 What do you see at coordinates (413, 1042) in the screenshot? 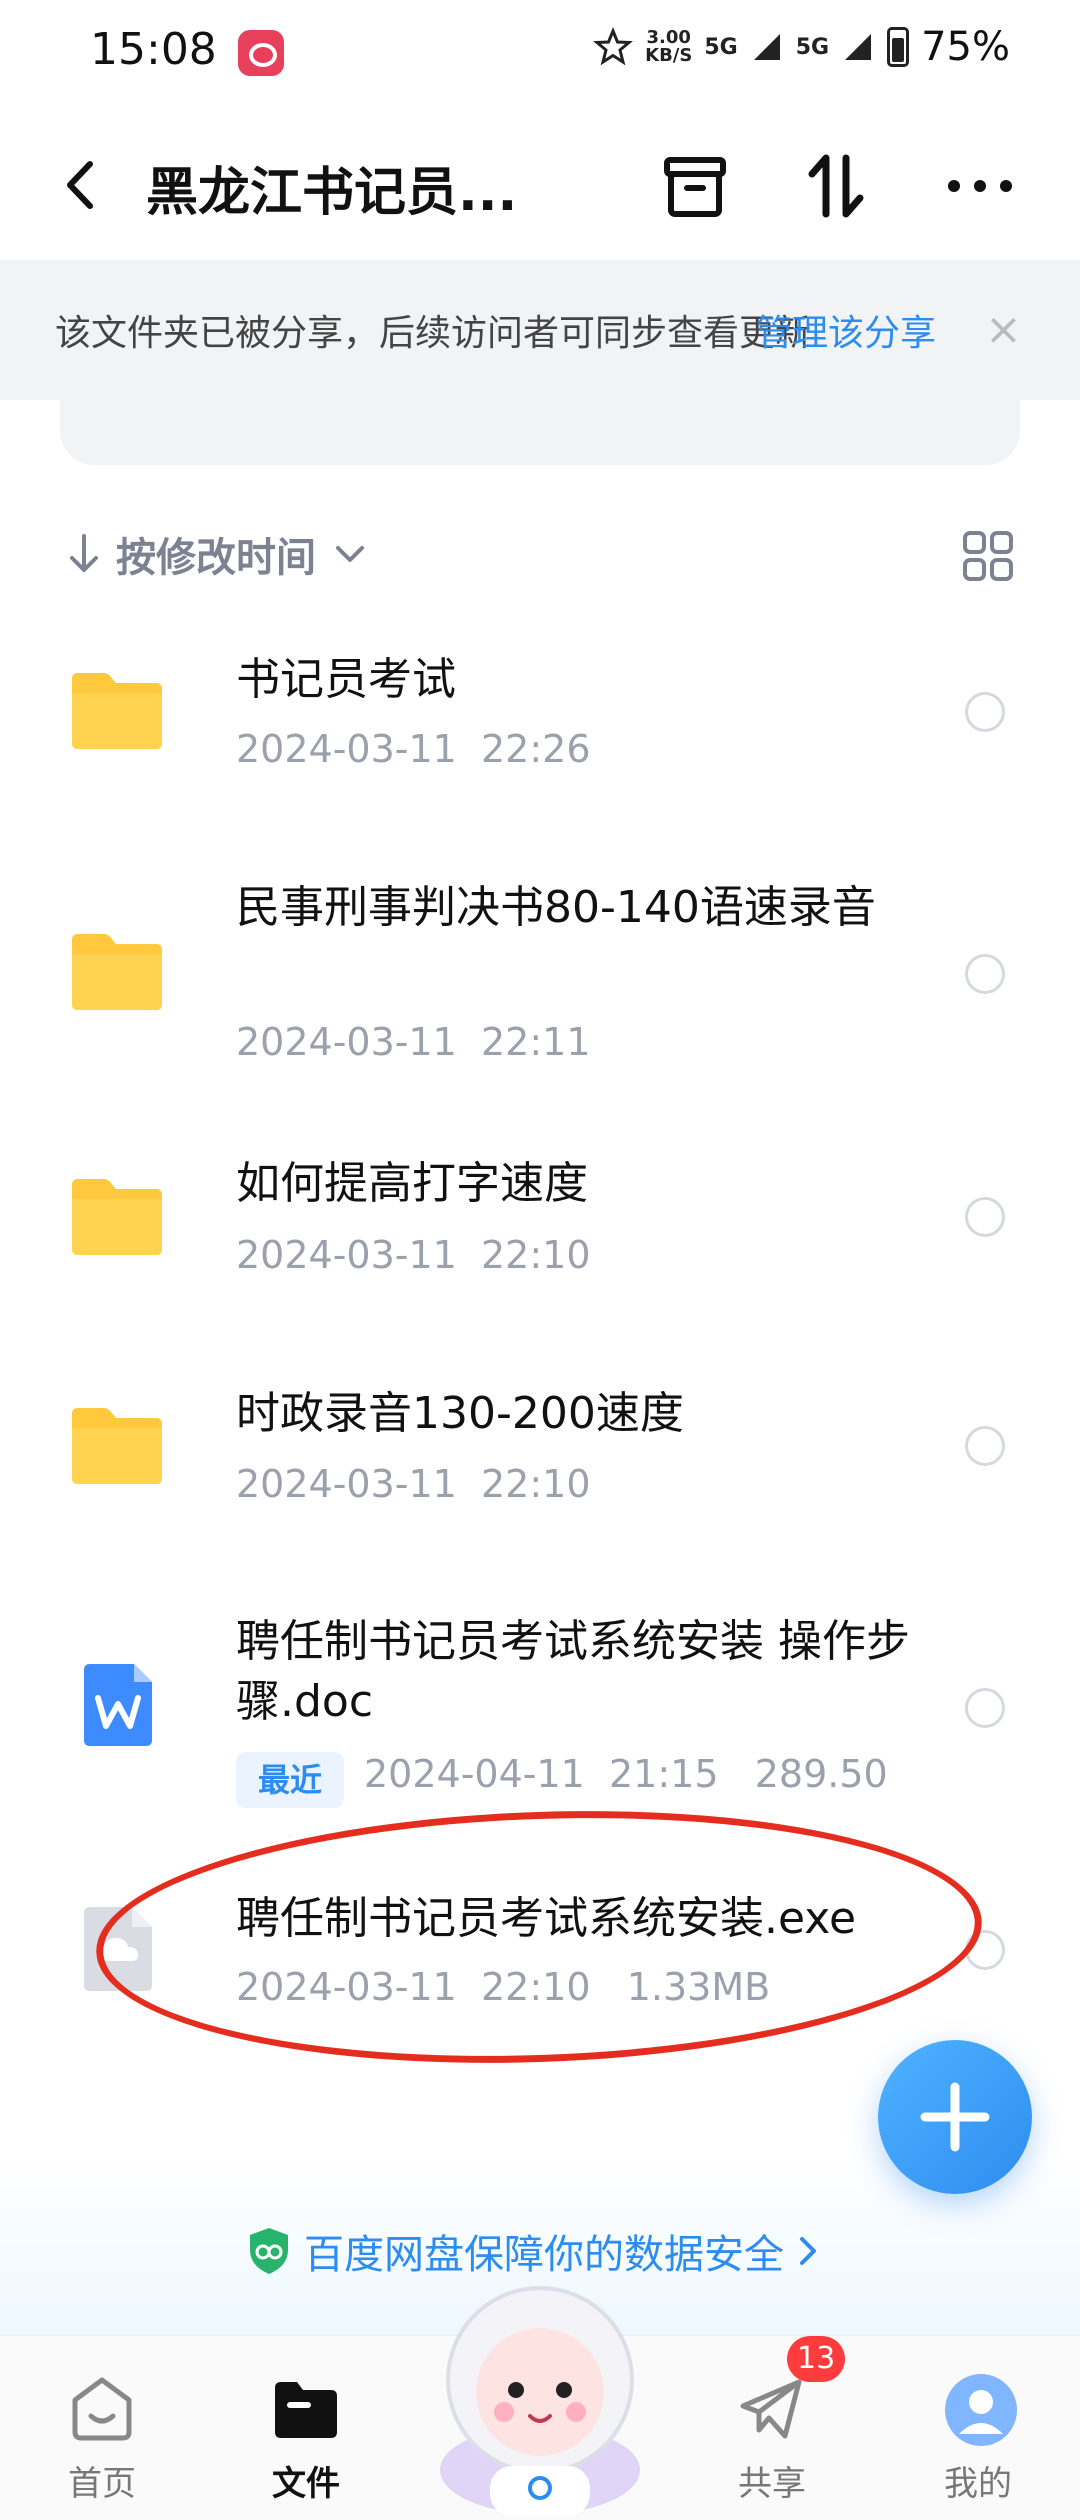
I see `item-meta: 2024-03-11 22:11` at bounding box center [413, 1042].